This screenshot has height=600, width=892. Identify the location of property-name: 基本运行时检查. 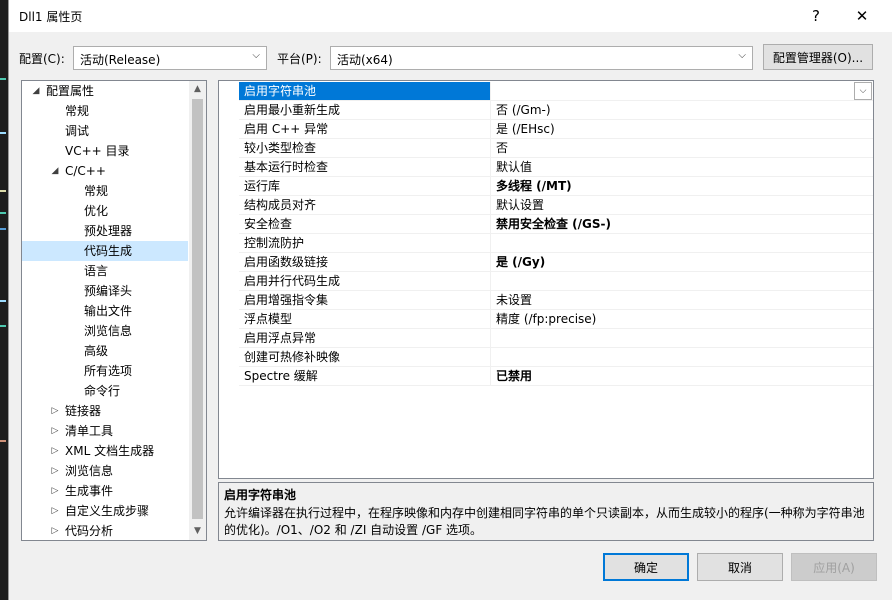
(365, 167).